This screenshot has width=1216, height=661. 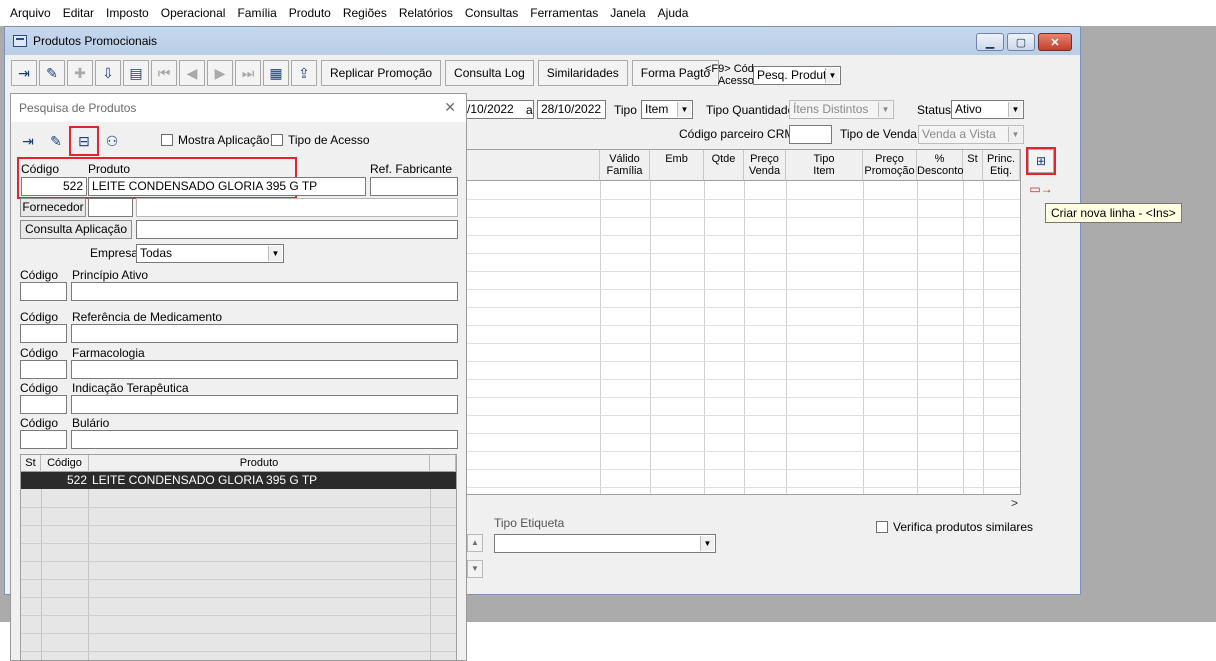 What do you see at coordinates (264, 439) in the screenshot?
I see `bulario-input` at bounding box center [264, 439].